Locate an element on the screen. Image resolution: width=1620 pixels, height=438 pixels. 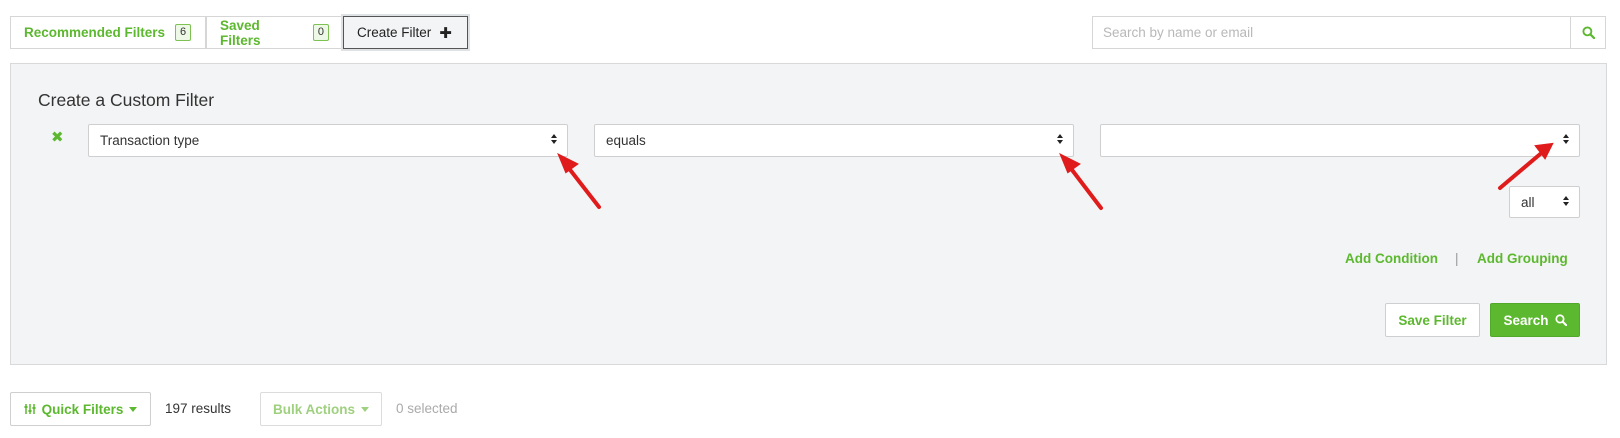
annotation-arrow-field is located at coordinates (579, 180).